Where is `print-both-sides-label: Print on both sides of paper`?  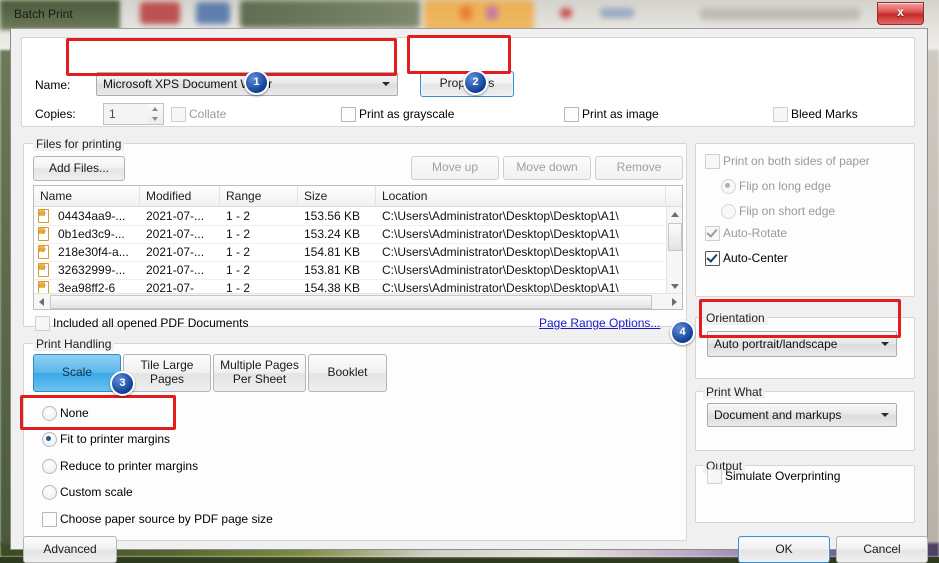
print-both-sides-label: Print on both sides of paper is located at coordinates (796, 161).